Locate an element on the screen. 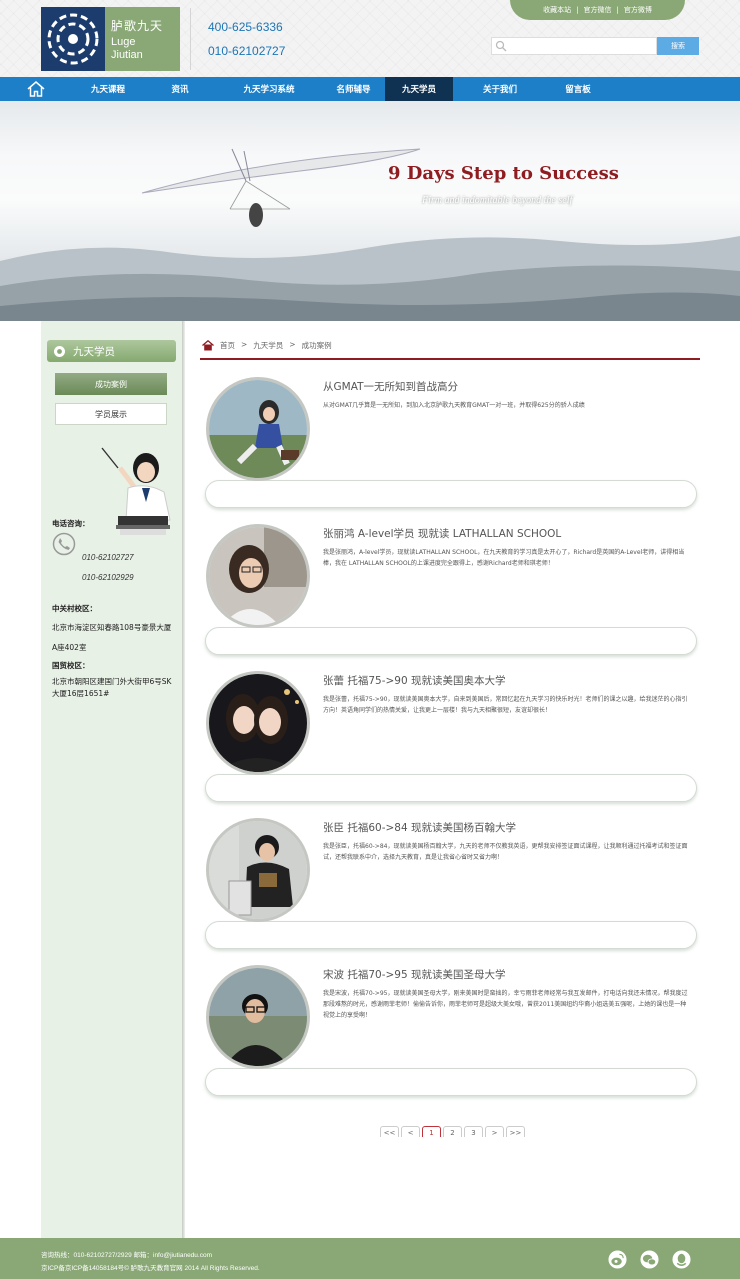 Image resolution: width=740 pixels, height=1279 pixels. search-button: 搜索 is located at coordinates (678, 46).